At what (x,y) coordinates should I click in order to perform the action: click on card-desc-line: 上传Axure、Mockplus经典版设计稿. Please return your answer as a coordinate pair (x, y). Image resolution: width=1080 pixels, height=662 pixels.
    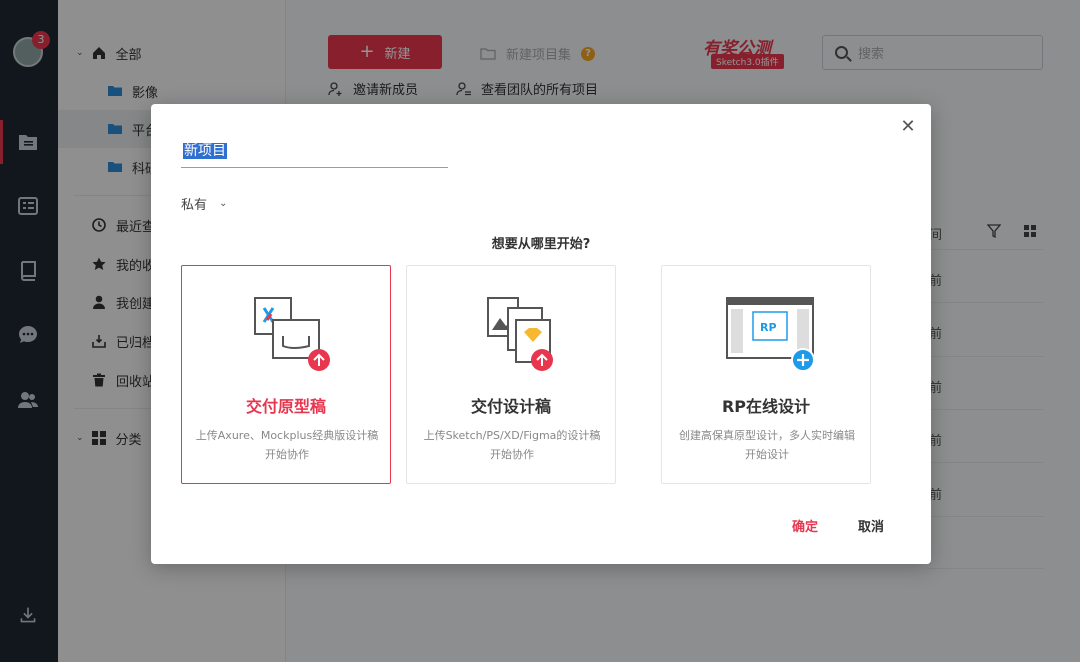
    Looking at the image, I should click on (287, 435).